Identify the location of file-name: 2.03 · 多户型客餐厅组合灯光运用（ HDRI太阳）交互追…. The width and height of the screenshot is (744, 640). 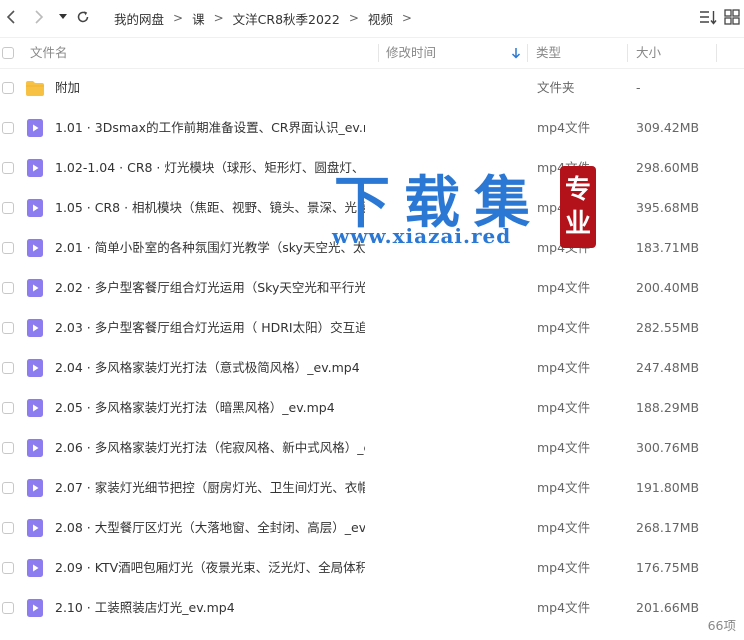
(210, 328).